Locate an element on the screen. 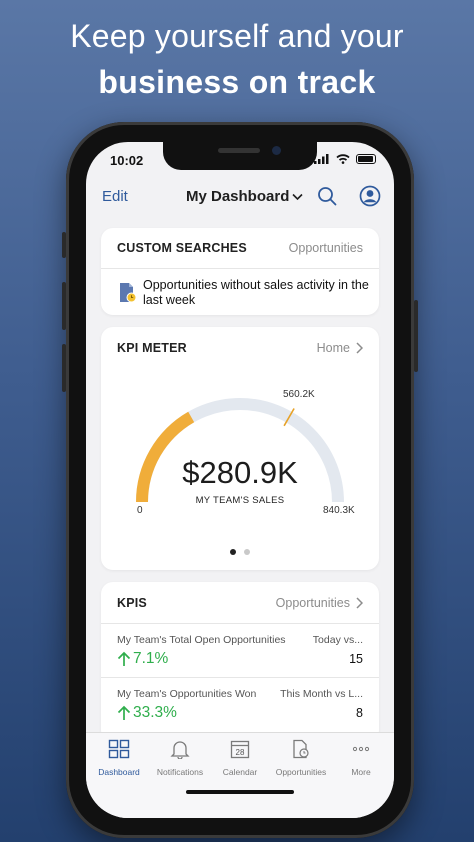  tab-label: Dashboard is located at coordinates (119, 772).